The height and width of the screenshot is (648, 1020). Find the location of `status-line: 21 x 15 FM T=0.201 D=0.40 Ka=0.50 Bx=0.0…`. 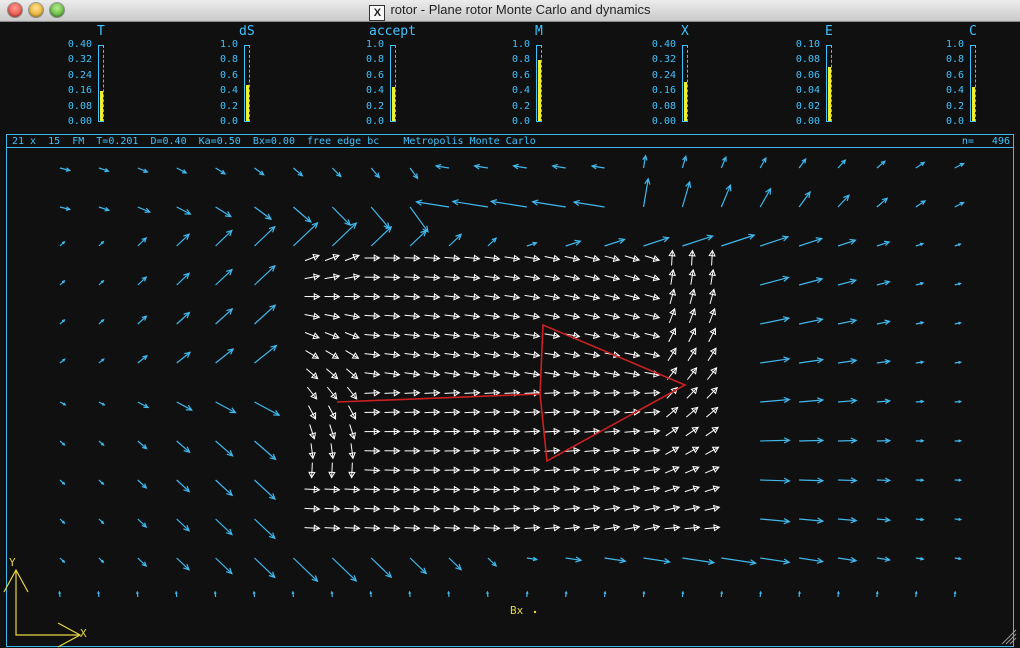

status-line: 21 x 15 FM T=0.201 D=0.40 Ka=0.50 Bx=0.0… is located at coordinates (274, 141).